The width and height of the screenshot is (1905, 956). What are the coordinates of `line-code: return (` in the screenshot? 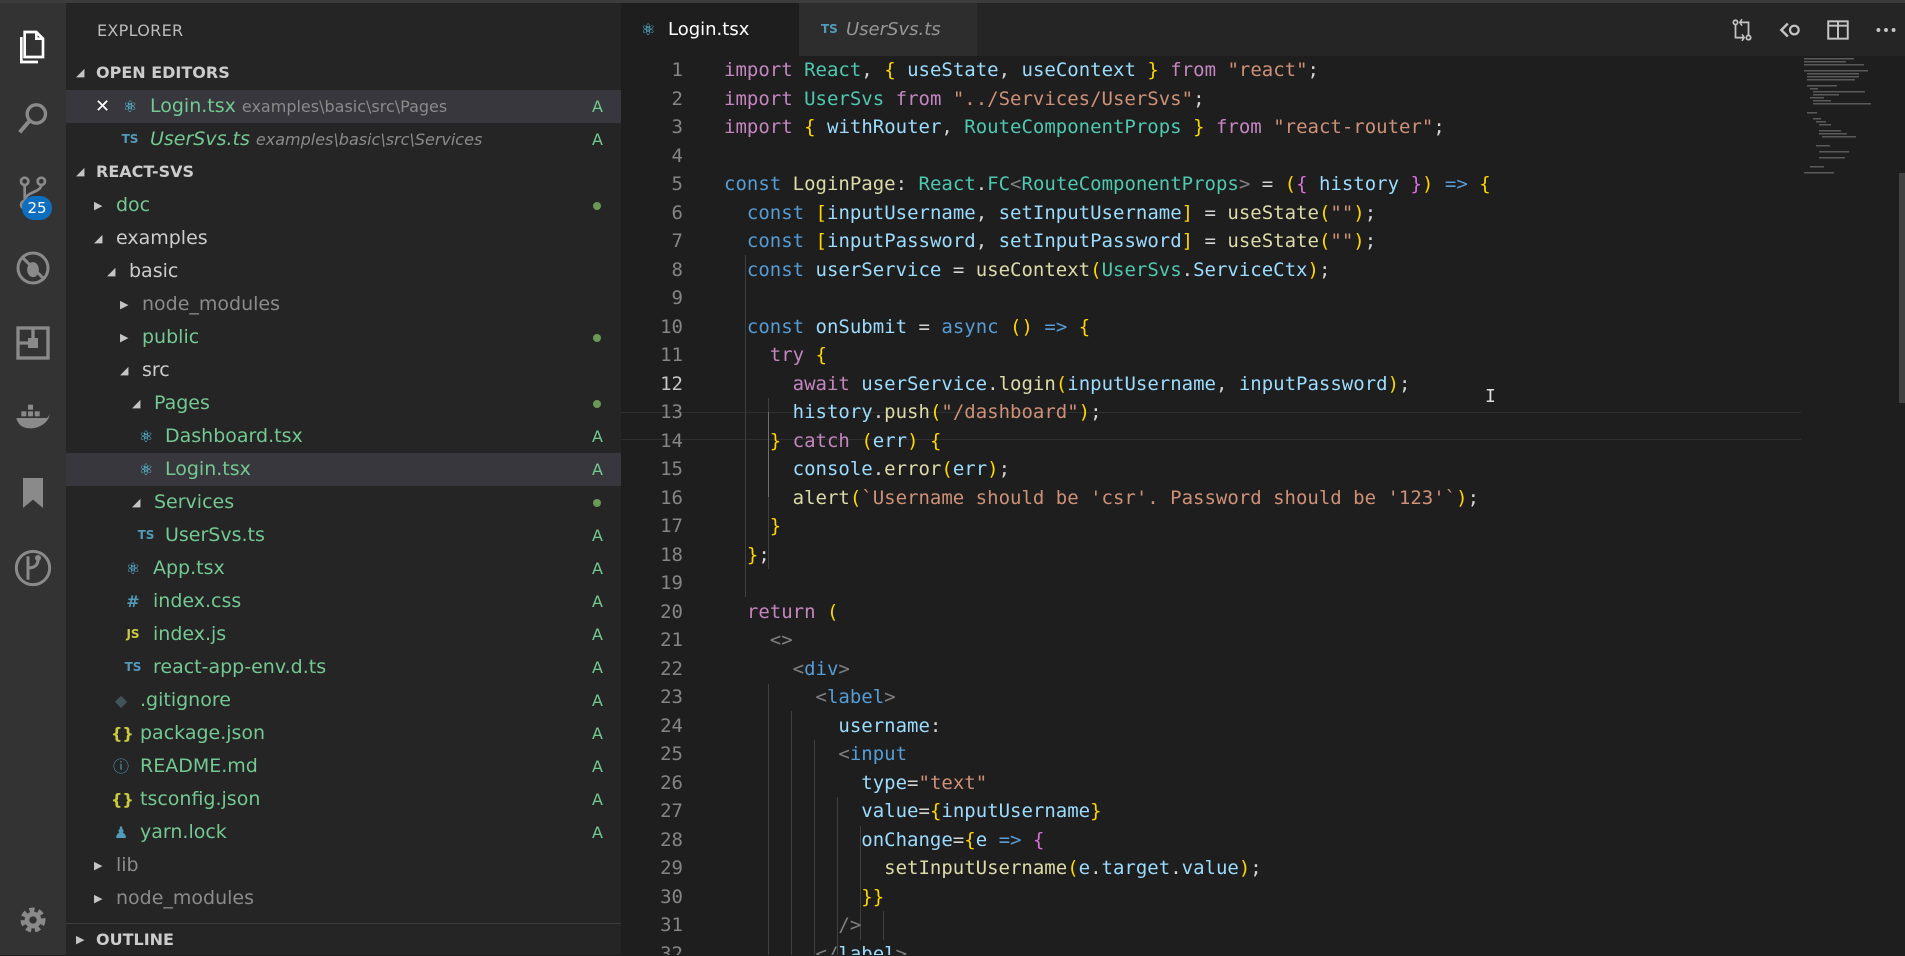 It's located at (792, 611).